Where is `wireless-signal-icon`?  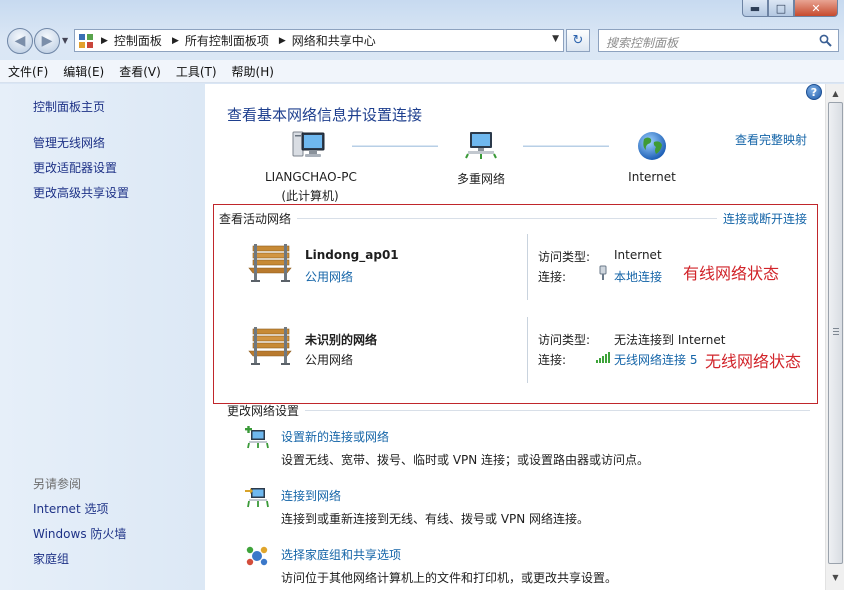
wireless-signal-icon is located at coordinates (603, 357).